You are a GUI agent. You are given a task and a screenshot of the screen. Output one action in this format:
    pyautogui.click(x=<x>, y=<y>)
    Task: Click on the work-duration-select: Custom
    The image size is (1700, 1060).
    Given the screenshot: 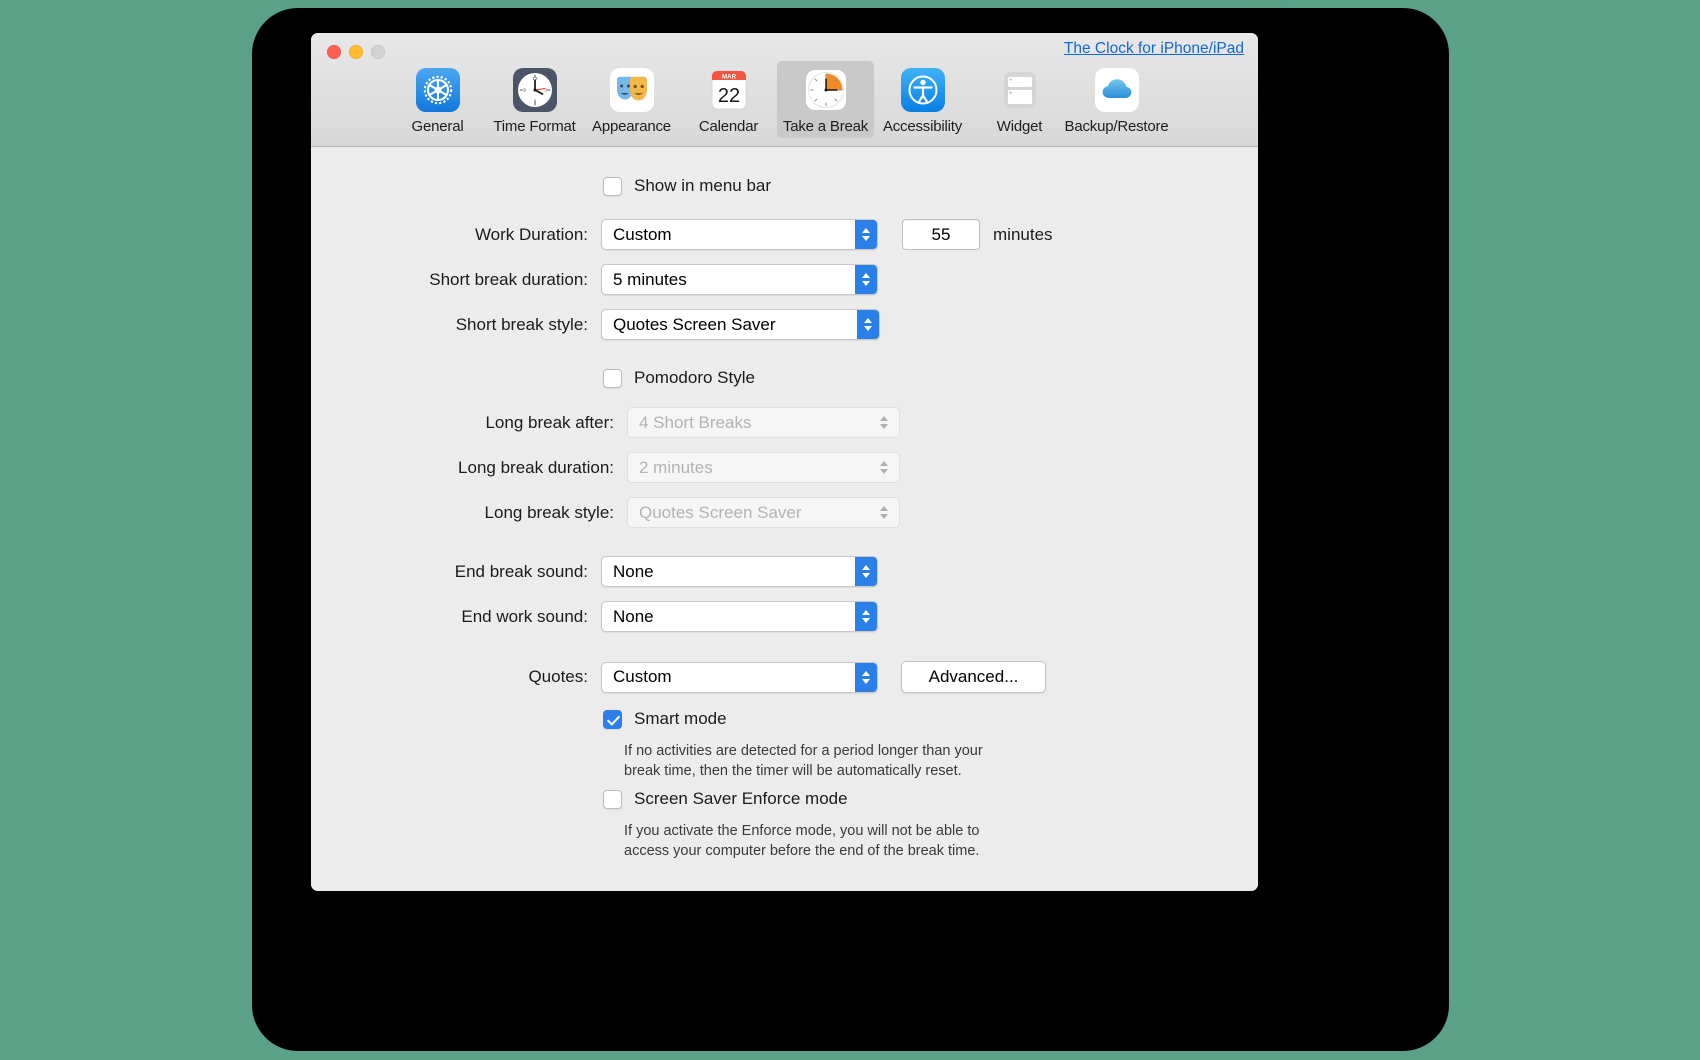 What is the action you would take?
    pyautogui.click(x=739, y=234)
    